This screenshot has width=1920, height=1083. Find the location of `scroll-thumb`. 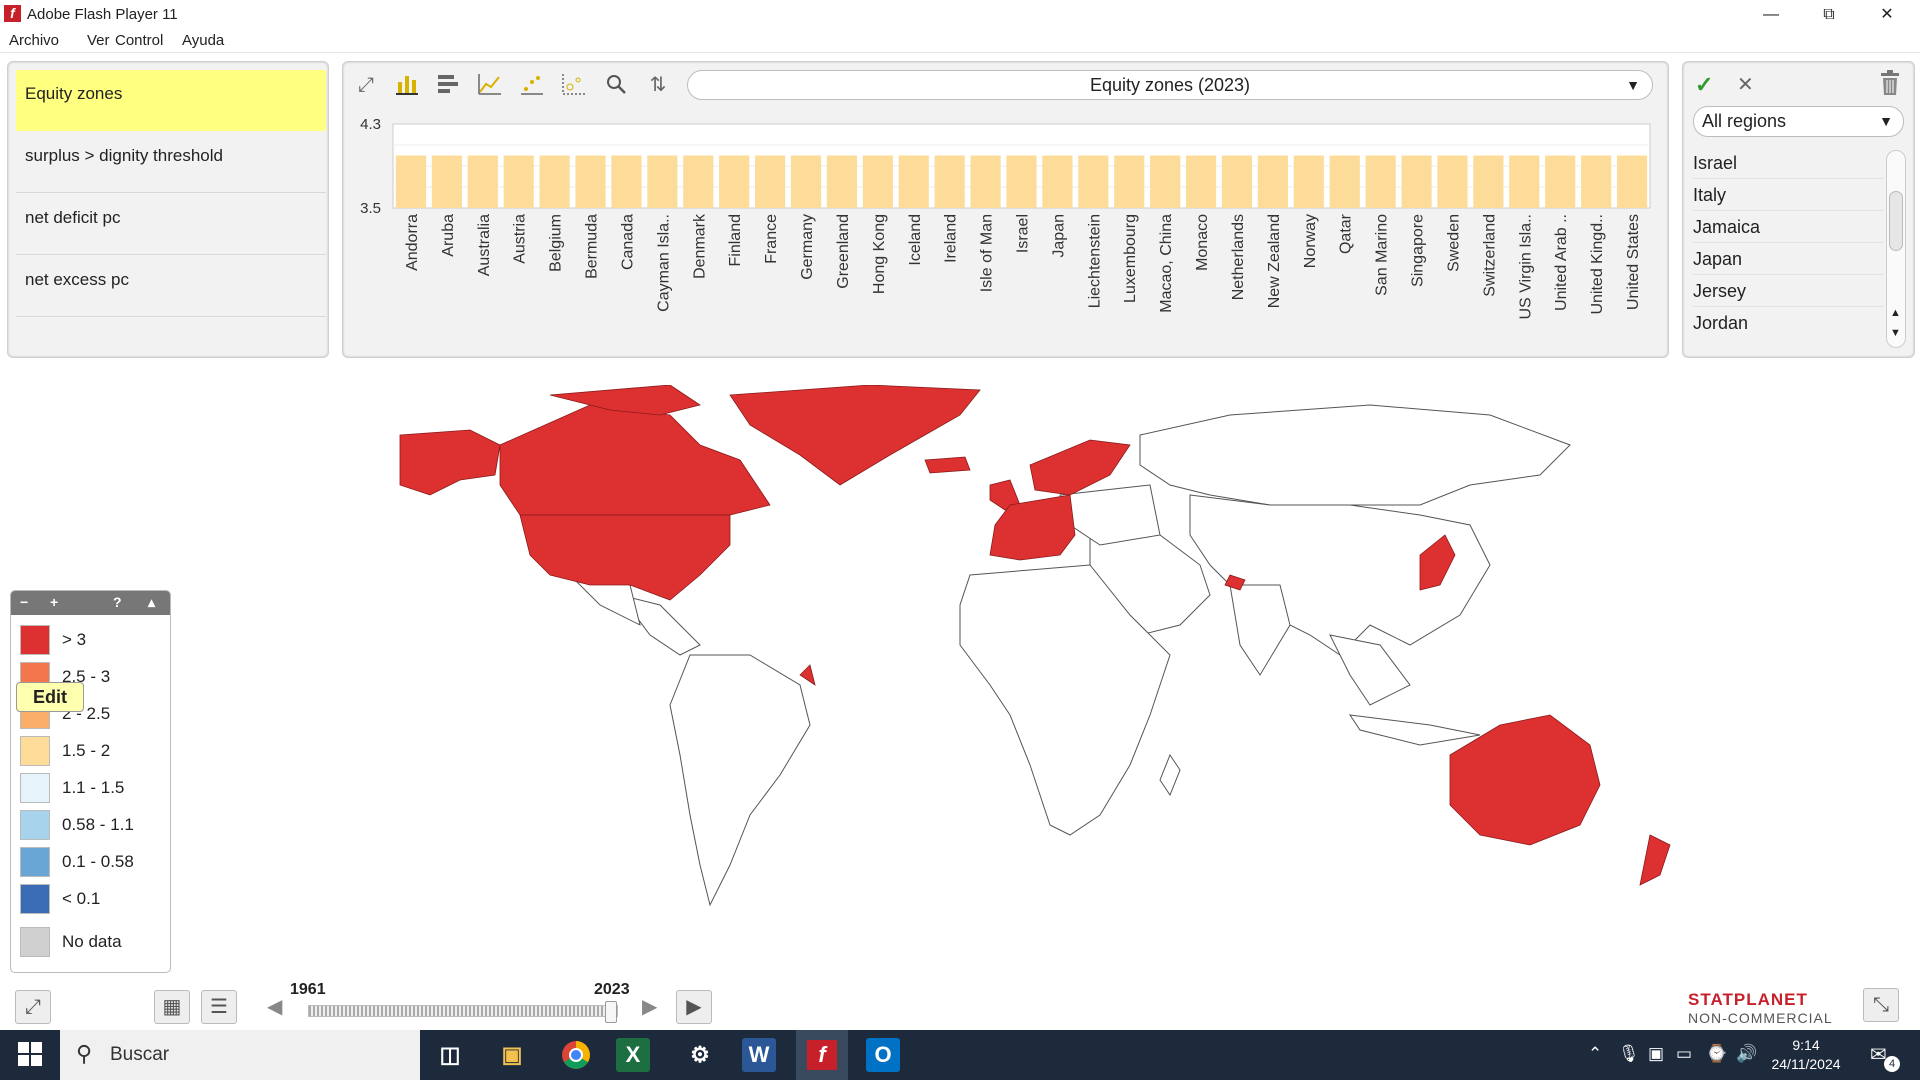

scroll-thumb is located at coordinates (1896, 221).